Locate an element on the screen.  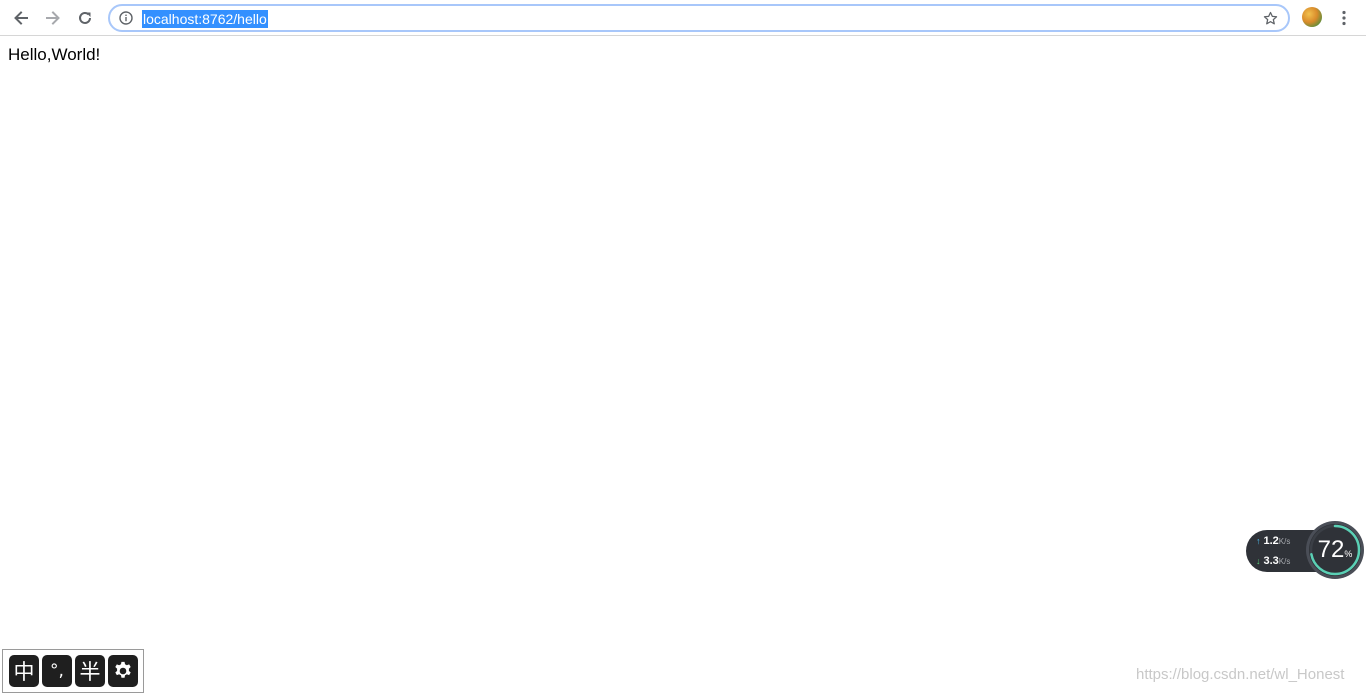
forward-button is located at coordinates (53, 18).